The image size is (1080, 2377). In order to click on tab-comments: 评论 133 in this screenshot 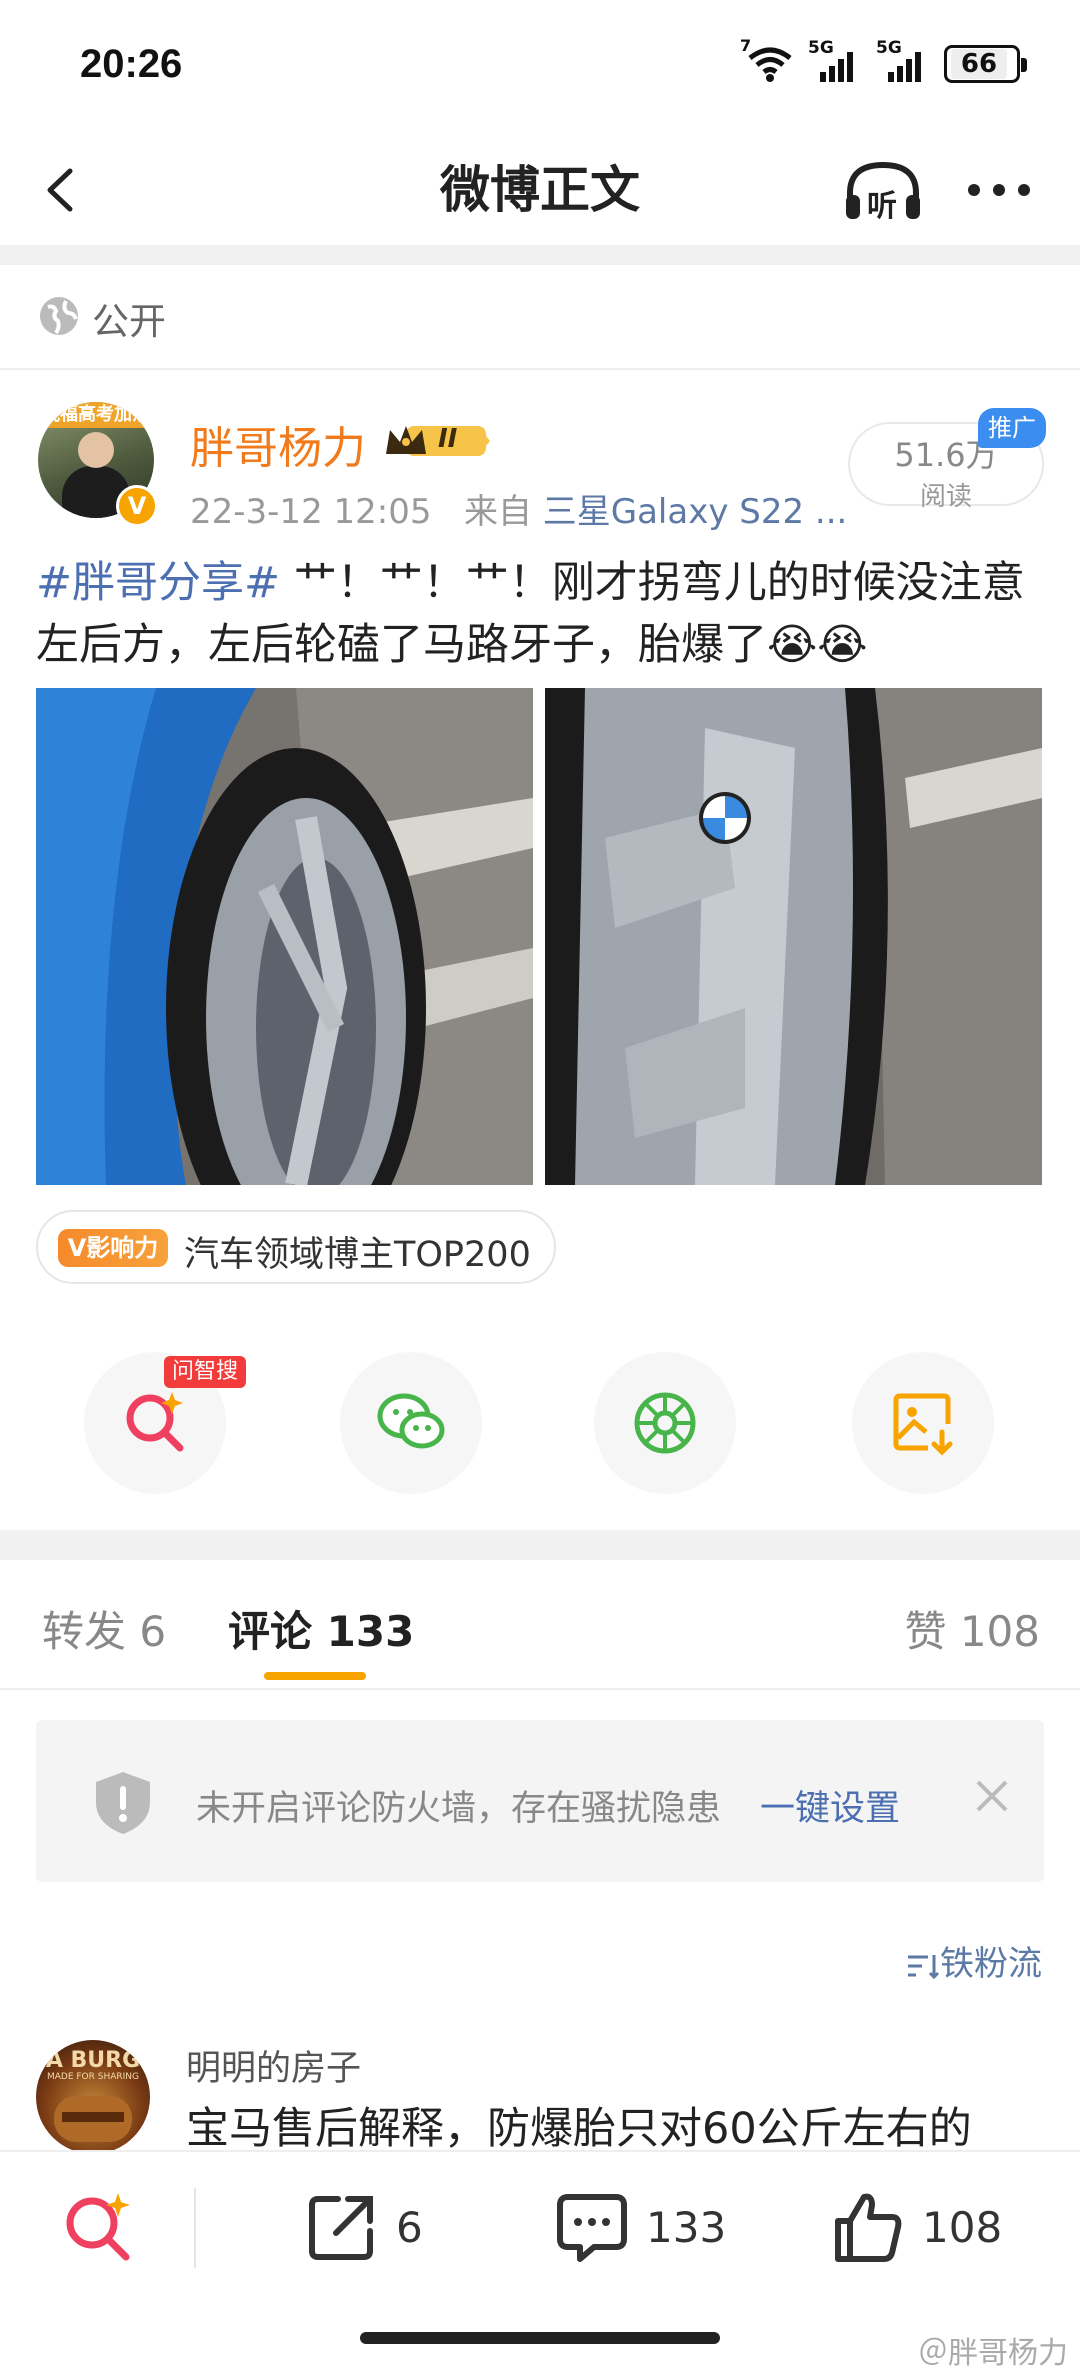, I will do `click(321, 1628)`.